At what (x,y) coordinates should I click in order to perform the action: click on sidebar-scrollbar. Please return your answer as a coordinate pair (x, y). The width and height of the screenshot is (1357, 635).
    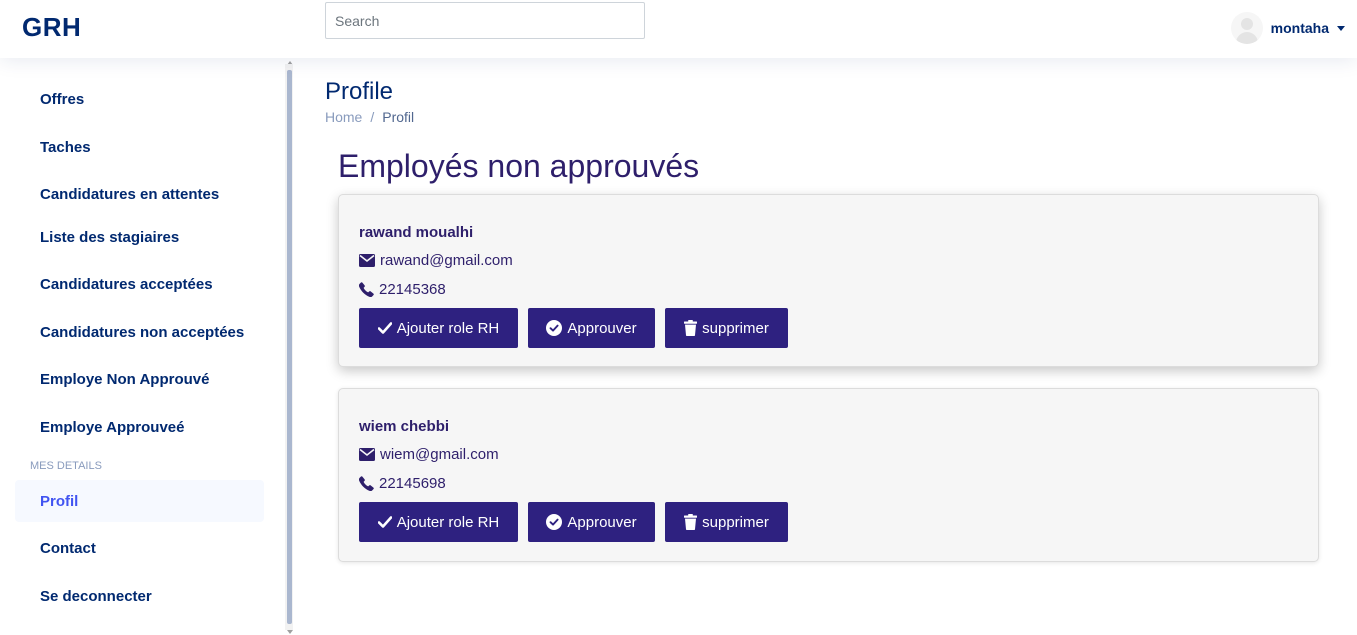
    Looking at the image, I should click on (289, 347).